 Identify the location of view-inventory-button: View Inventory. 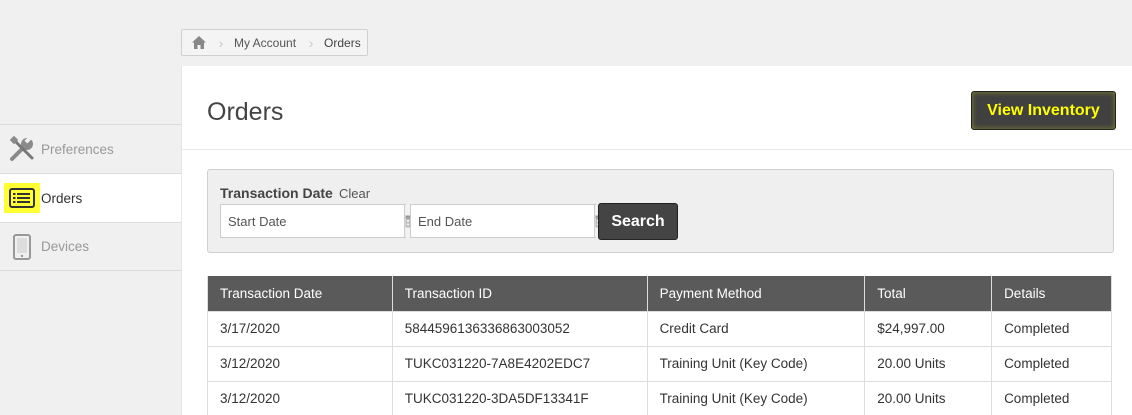
(1043, 110).